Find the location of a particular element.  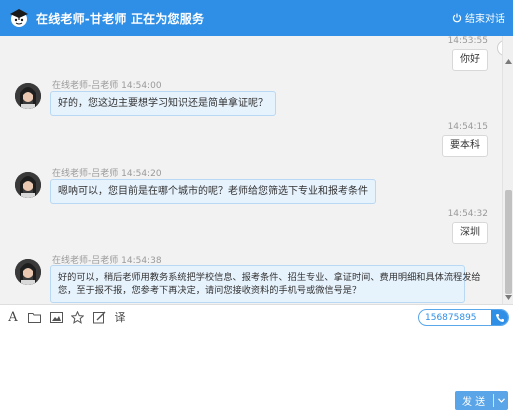

message-line: 好的，您这边主要想学习知识还是简单拿证呢？ is located at coordinates (163, 103).